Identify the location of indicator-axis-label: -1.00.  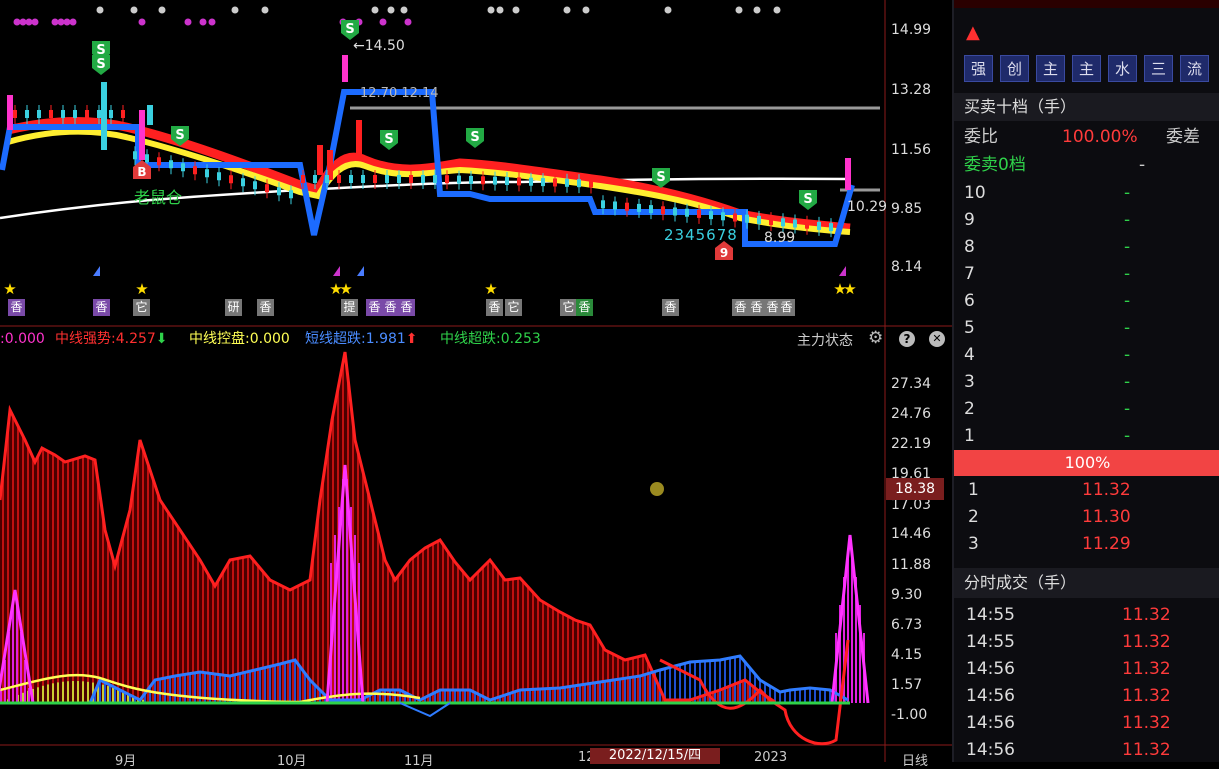
(909, 715).